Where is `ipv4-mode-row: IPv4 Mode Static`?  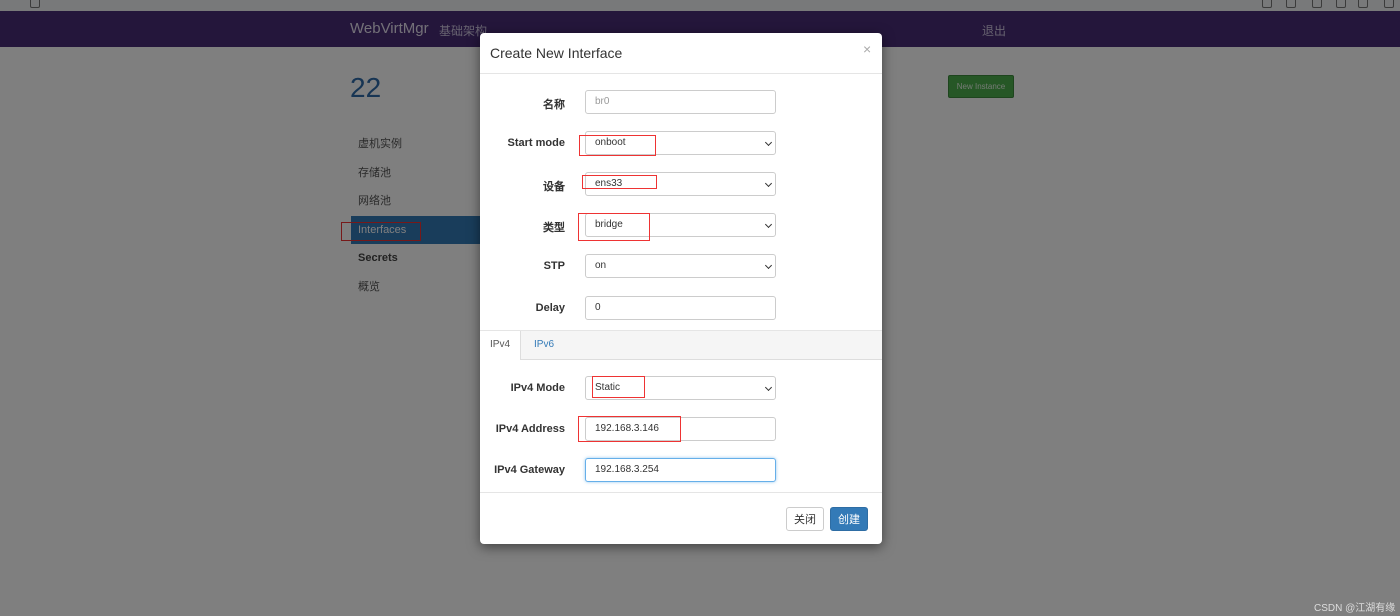 ipv4-mode-row: IPv4 Mode Static is located at coordinates (681, 389).